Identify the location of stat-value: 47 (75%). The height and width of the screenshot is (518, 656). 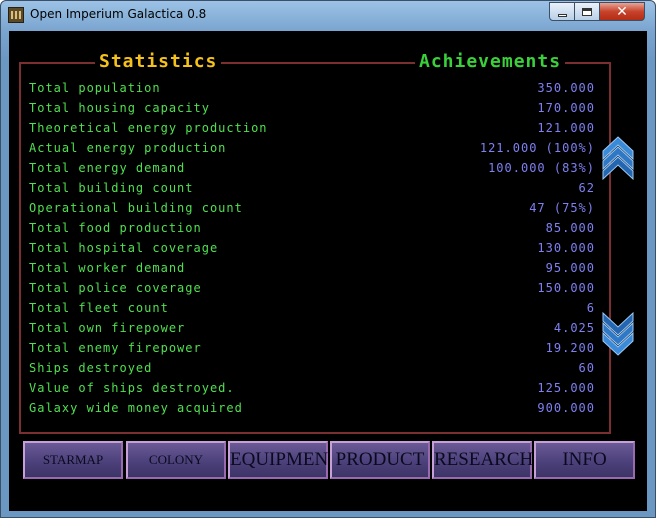
(562, 208).